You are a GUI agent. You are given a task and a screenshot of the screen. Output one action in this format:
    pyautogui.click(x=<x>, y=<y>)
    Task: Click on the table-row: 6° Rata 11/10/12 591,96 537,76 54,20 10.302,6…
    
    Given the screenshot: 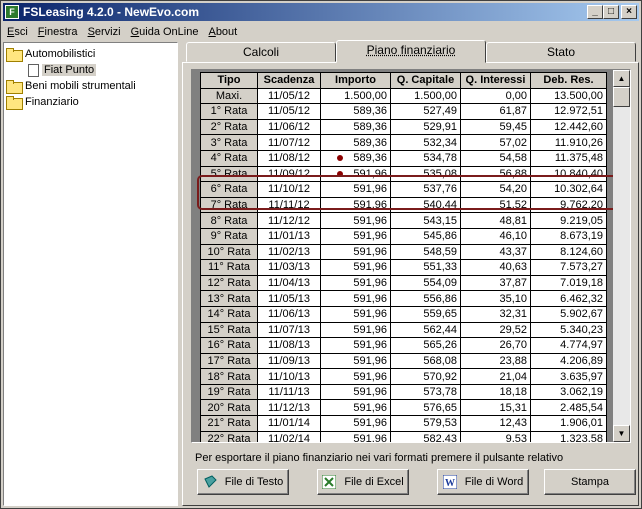 What is the action you would take?
    pyautogui.click(x=403, y=189)
    